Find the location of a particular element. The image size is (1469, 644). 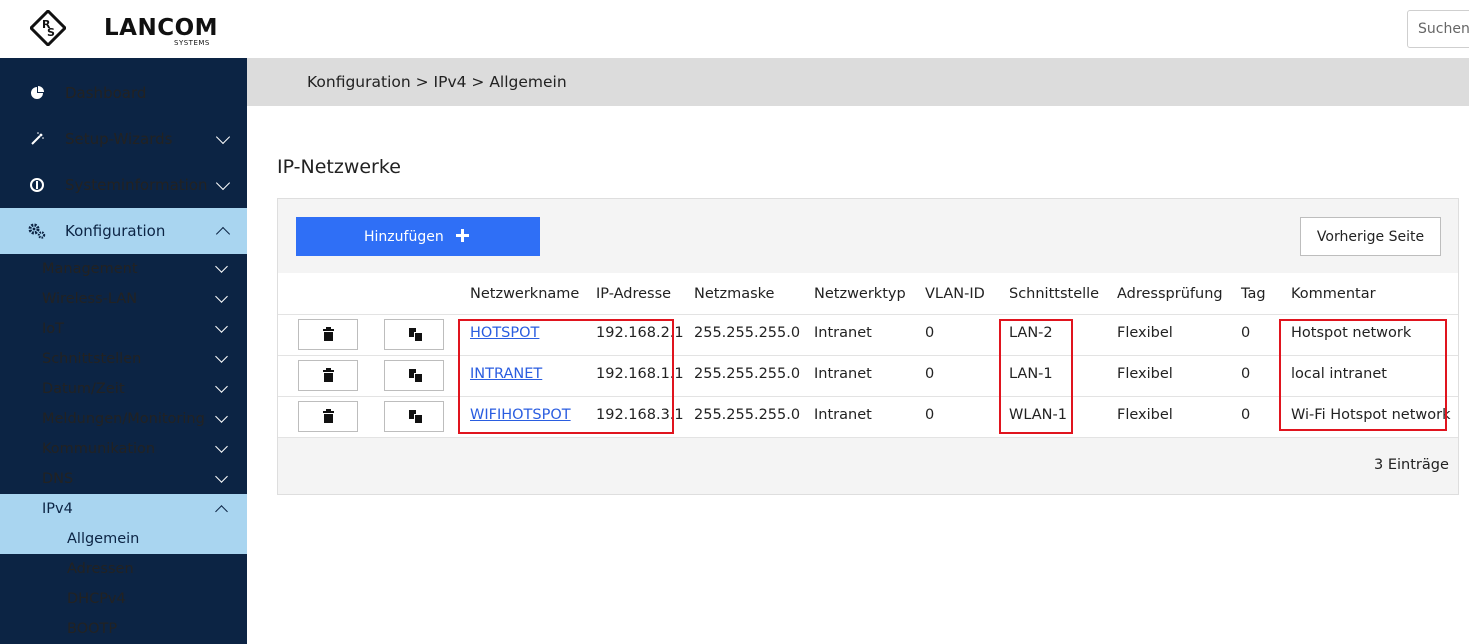

column-header: Schnittstelle is located at coordinates (1054, 294).